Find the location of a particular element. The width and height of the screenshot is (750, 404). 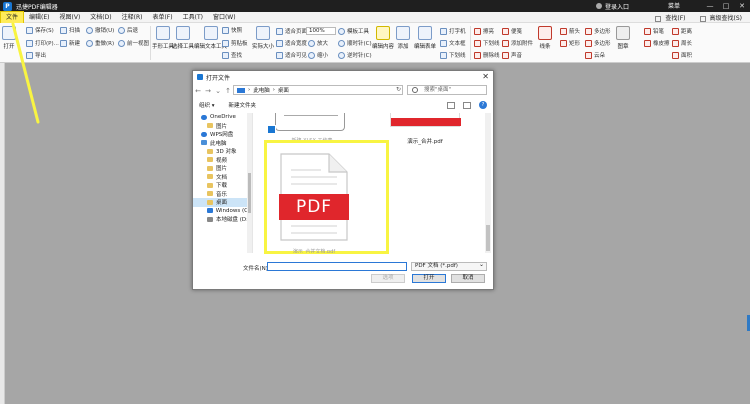

path-this-pc: 此电脑 is located at coordinates (261, 90).